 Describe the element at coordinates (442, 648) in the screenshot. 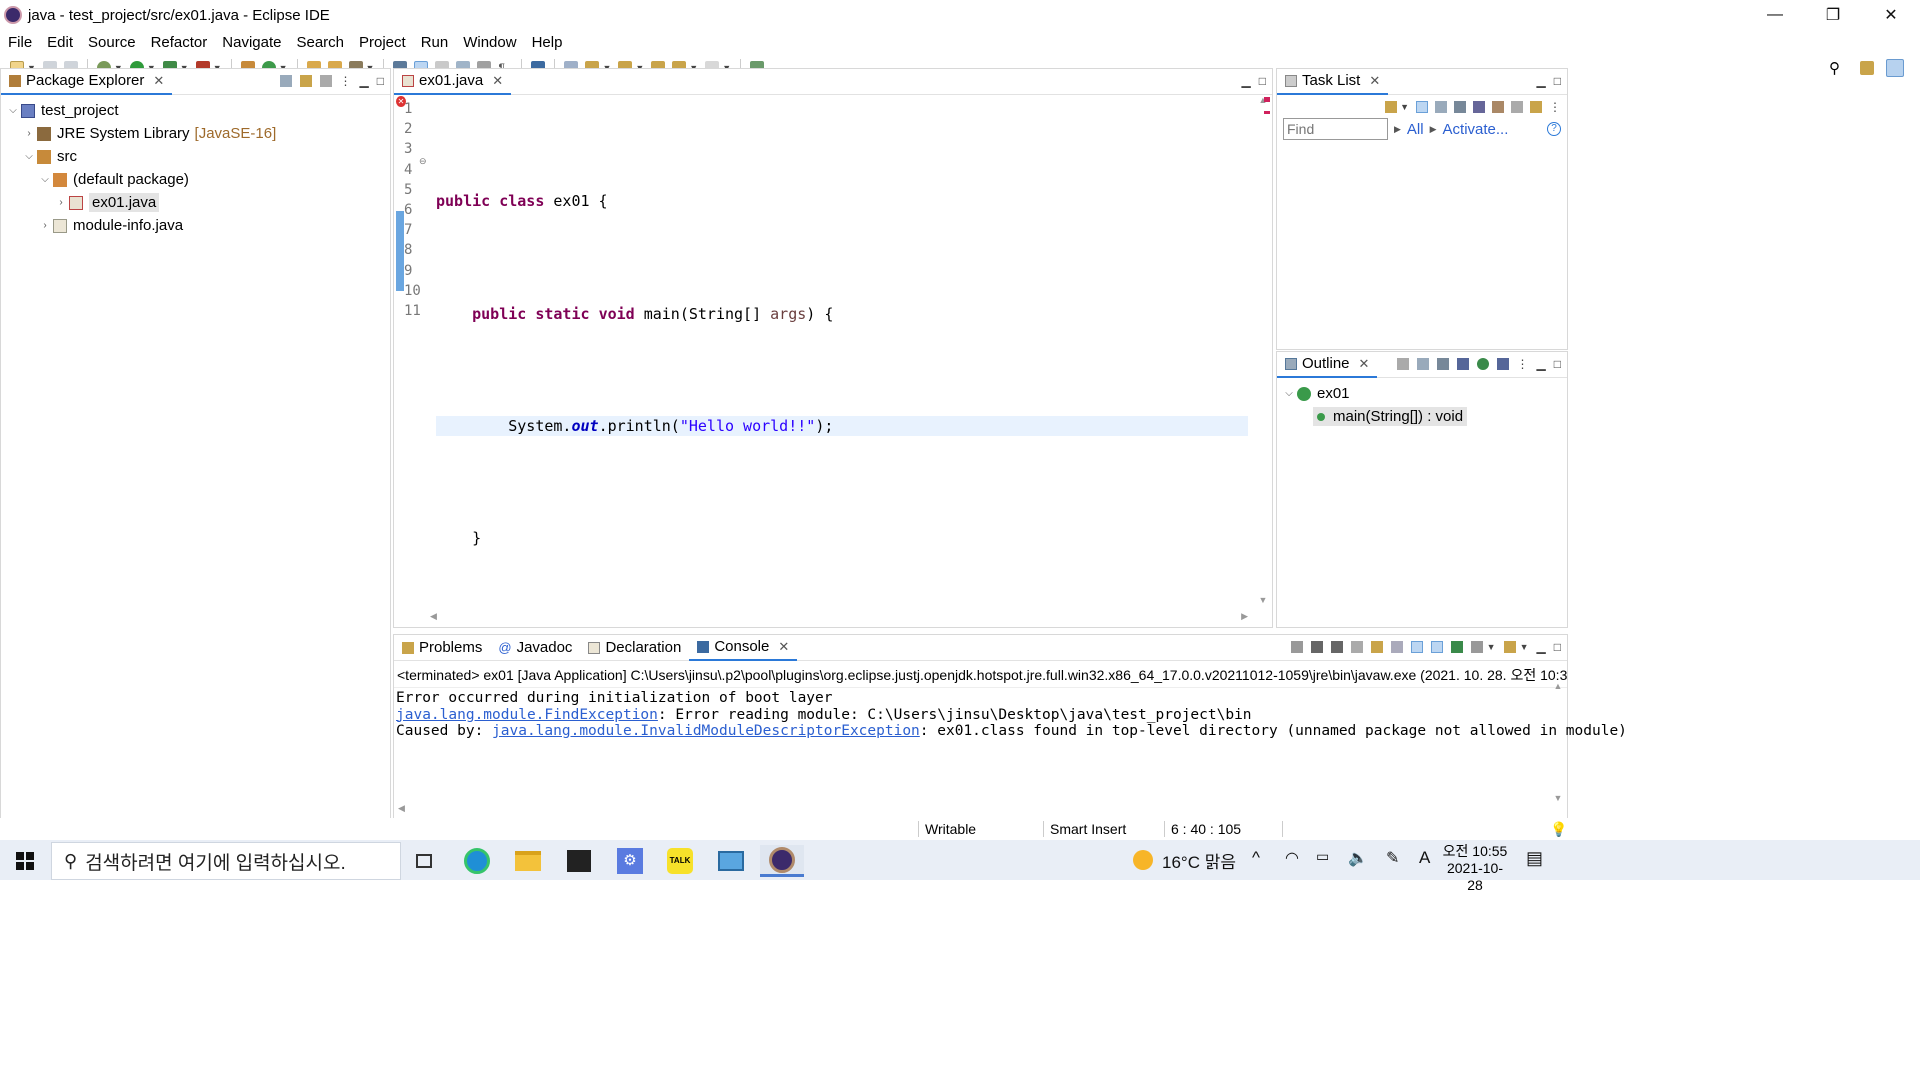

I see `tab-problems: Problems` at that location.